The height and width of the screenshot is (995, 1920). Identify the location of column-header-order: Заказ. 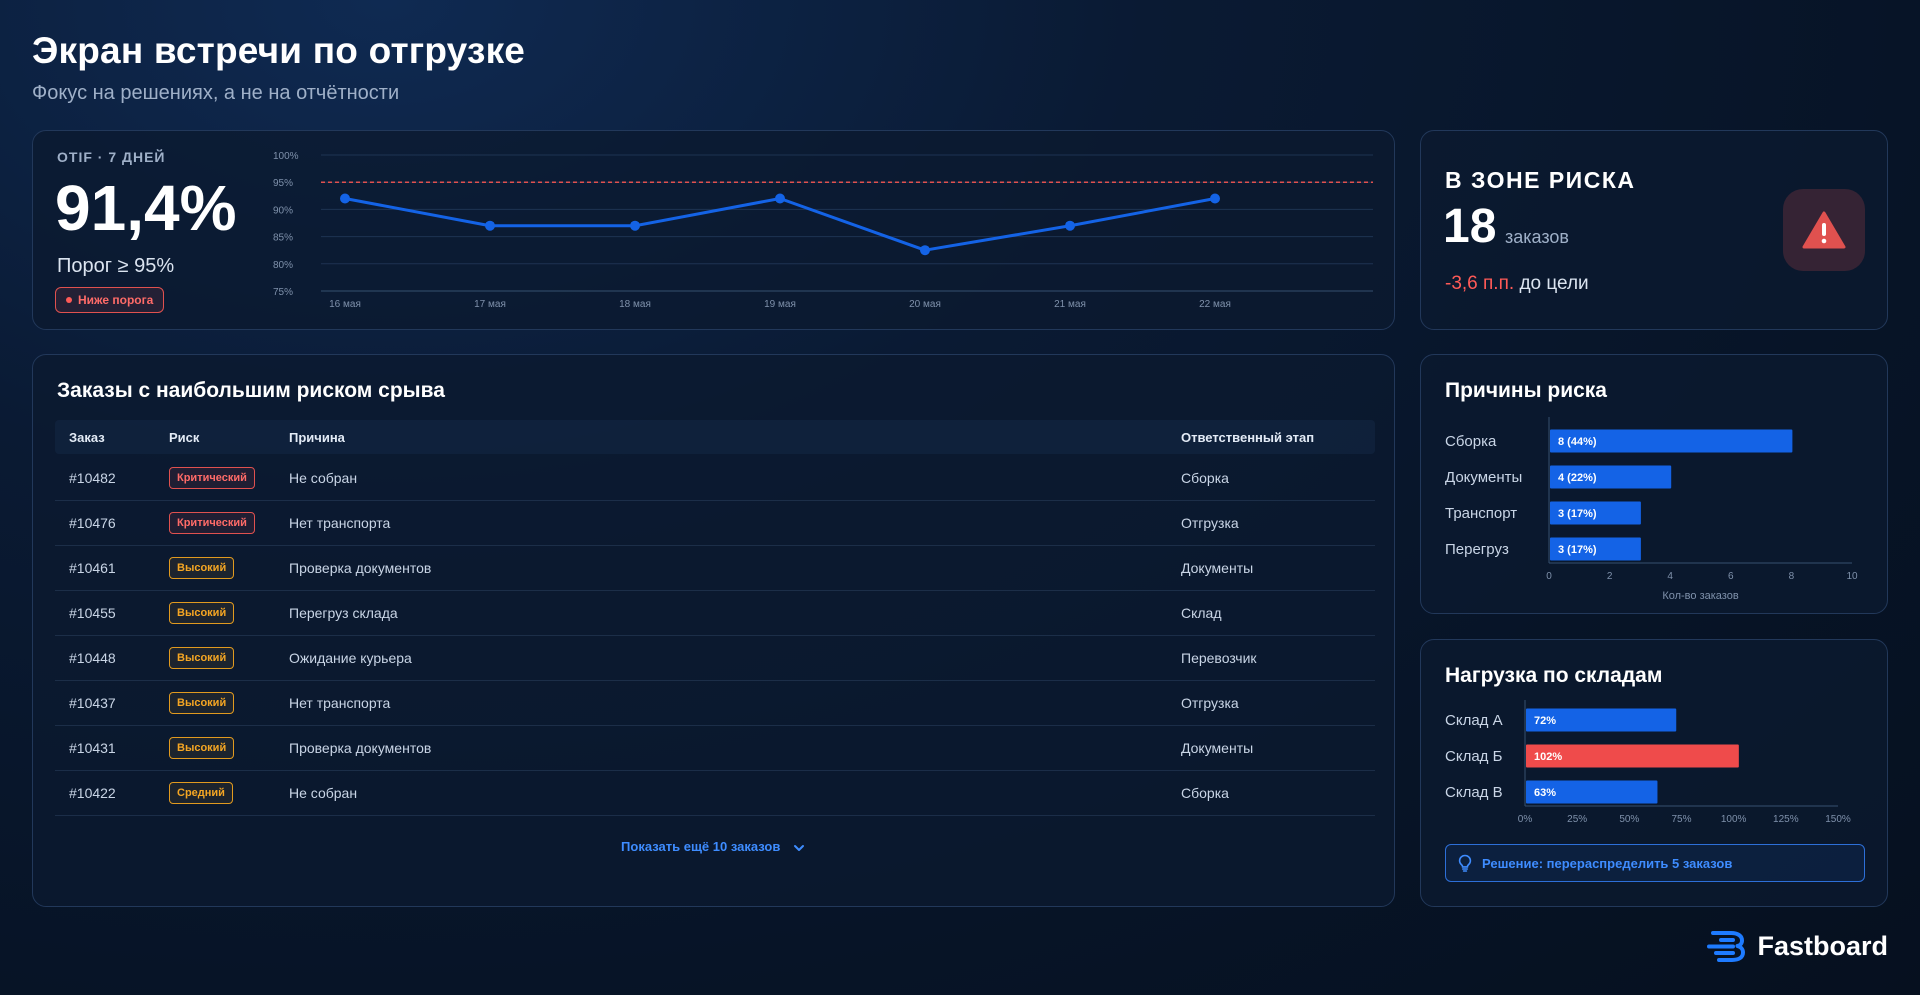
(87, 437).